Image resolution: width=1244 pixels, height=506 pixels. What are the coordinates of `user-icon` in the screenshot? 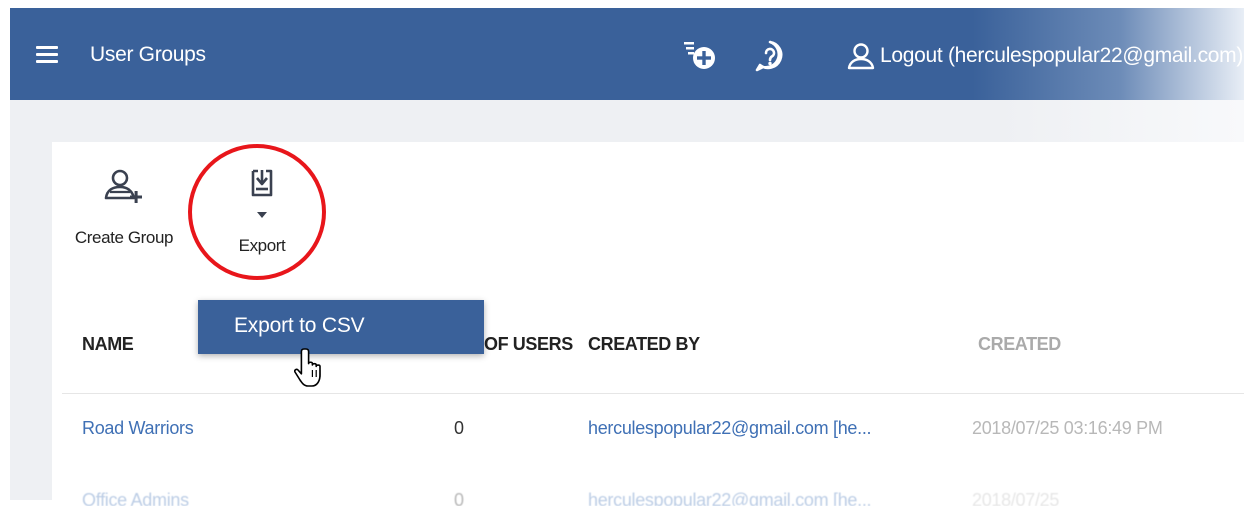 It's located at (861, 56).